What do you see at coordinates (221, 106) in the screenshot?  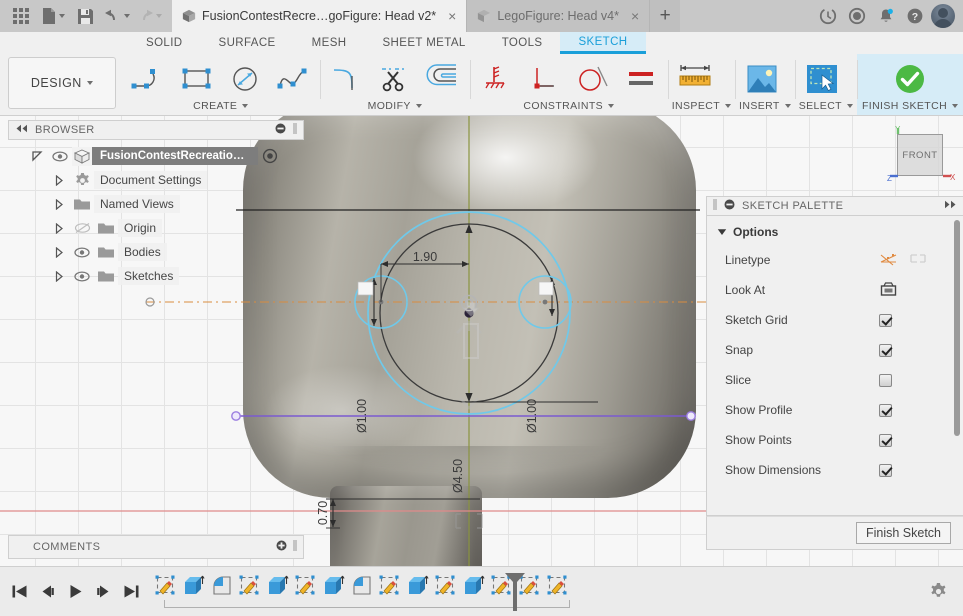 I see `ribbon-group-label-create: CREATE` at bounding box center [221, 106].